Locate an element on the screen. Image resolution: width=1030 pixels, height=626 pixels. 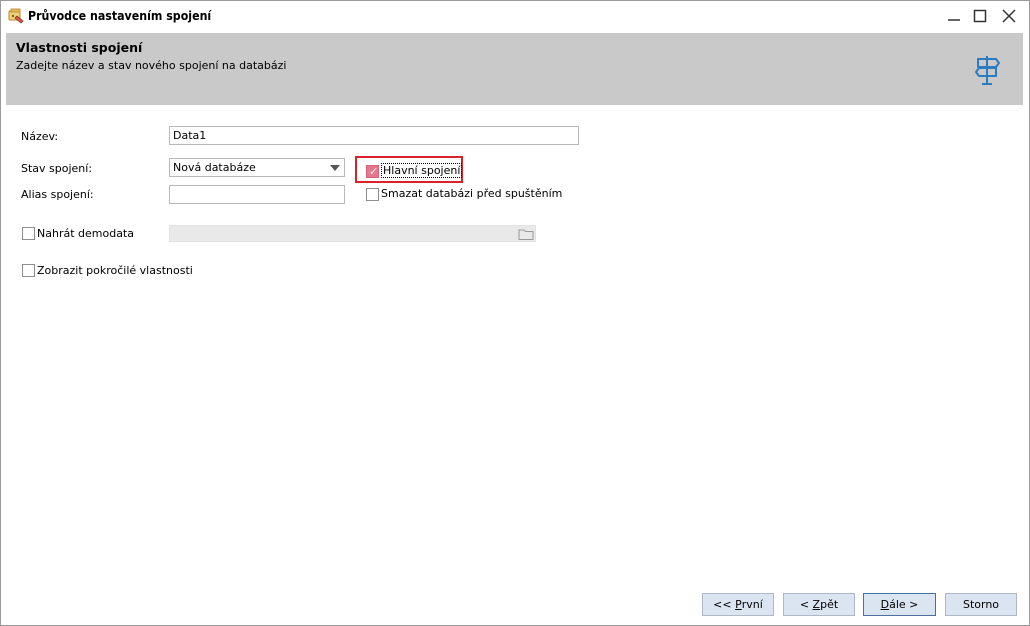
alias-input is located at coordinates (257, 194).